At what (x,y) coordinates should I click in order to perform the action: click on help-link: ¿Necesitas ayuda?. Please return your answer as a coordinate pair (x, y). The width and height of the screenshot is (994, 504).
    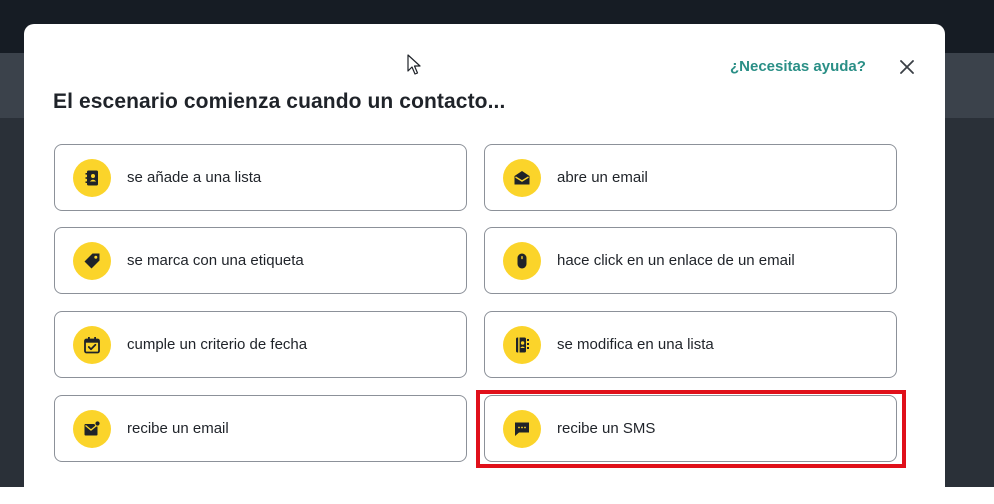
    Looking at the image, I should click on (798, 66).